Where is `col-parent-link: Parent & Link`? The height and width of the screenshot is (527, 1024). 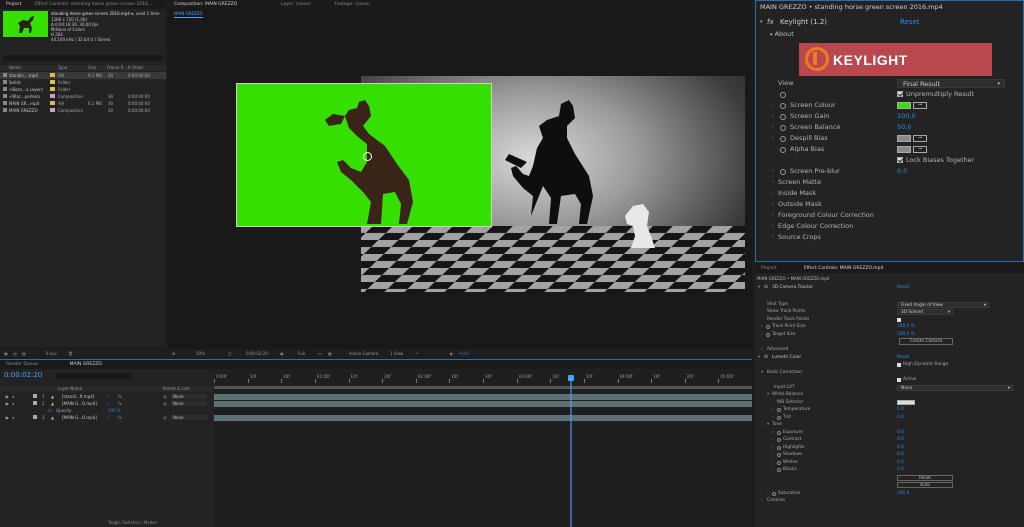
col-parent-link: Parent & Link is located at coordinates (176, 389).